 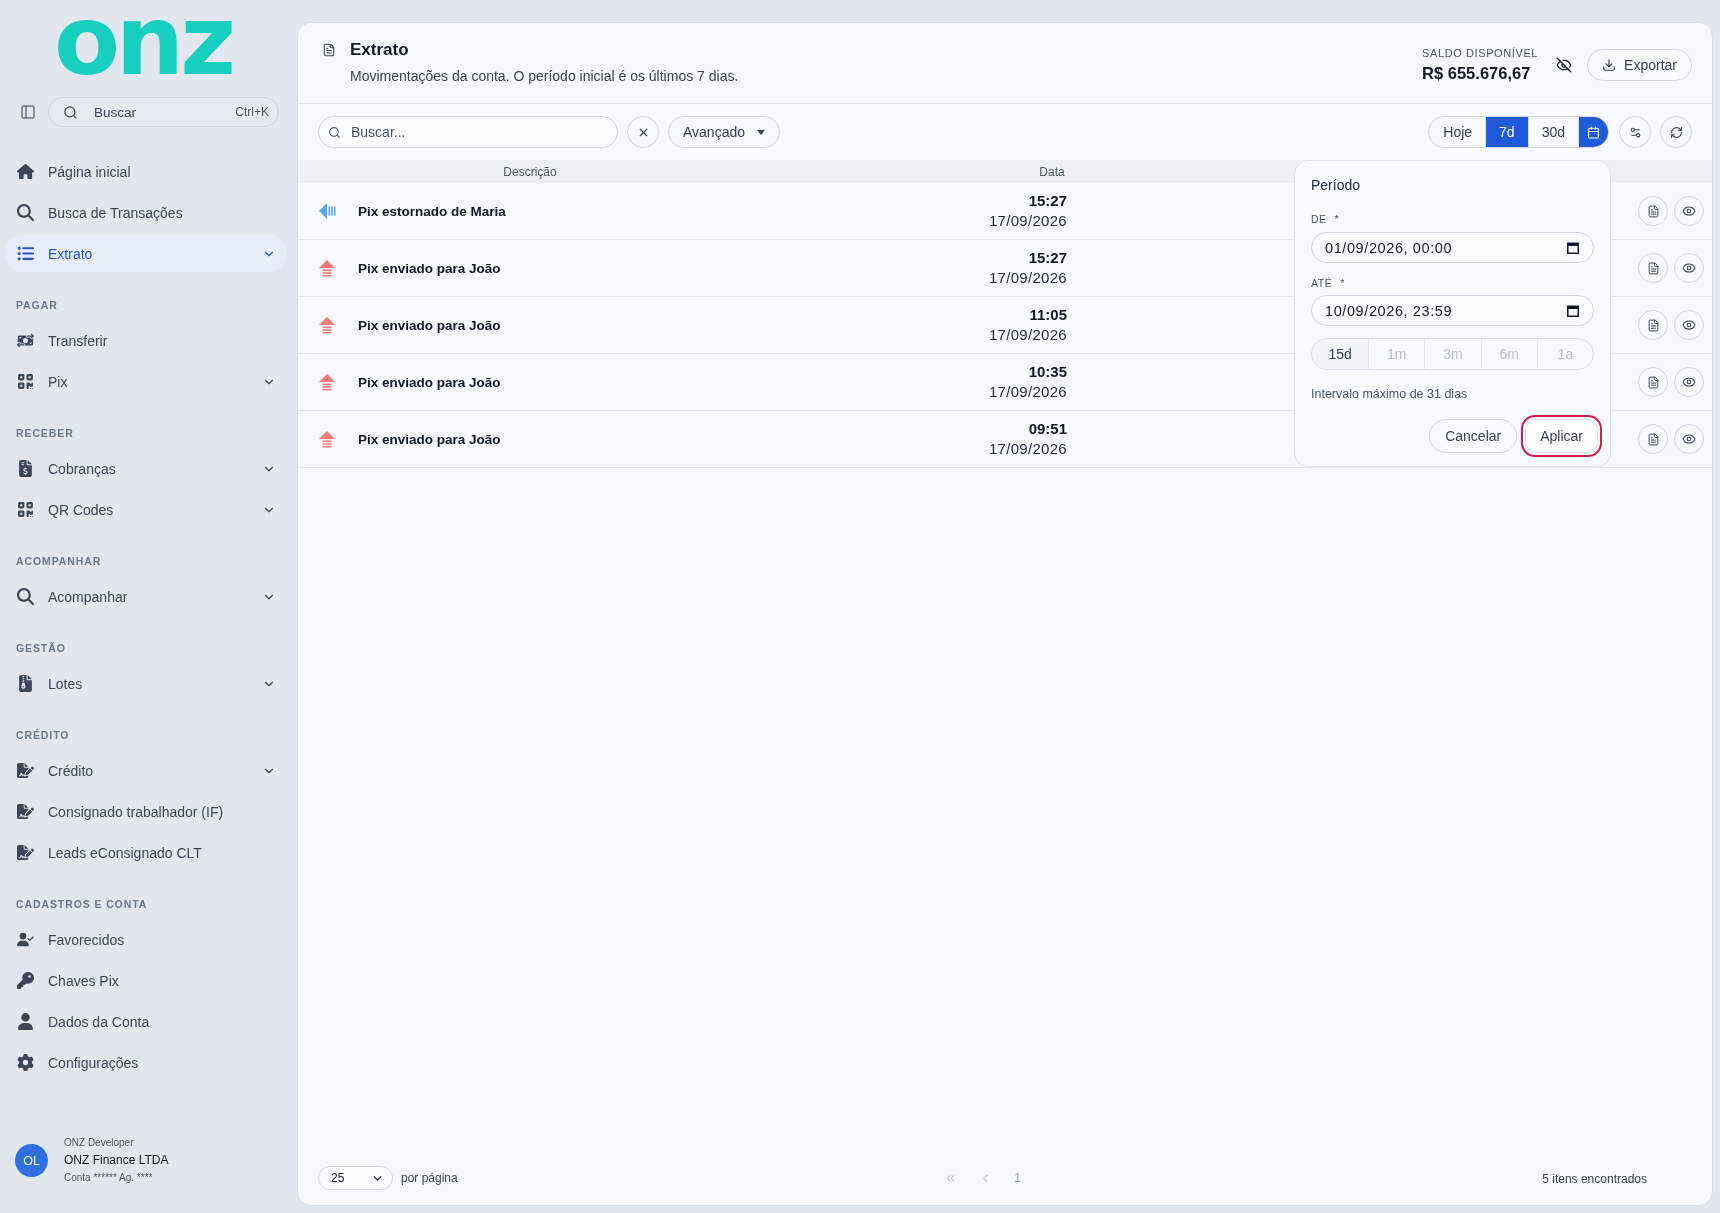 What do you see at coordinates (1457, 132) in the screenshot?
I see `range-tab: Hoje` at bounding box center [1457, 132].